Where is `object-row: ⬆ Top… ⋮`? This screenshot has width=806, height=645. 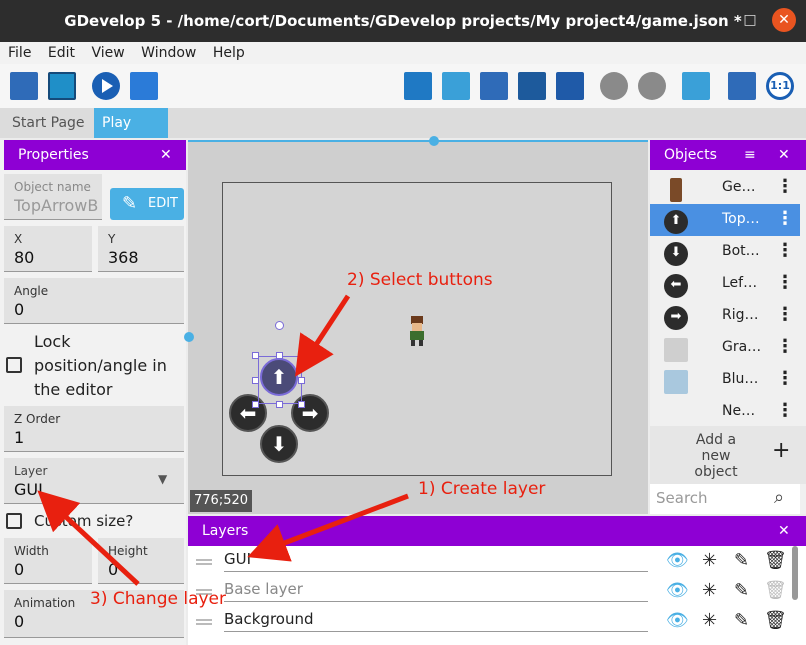
object-row: ⬆ Top… ⋮ is located at coordinates (725, 220).